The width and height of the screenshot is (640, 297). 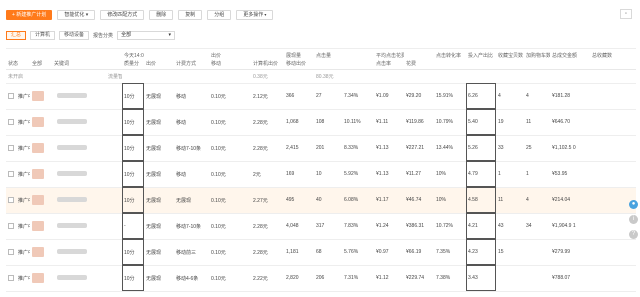 What do you see at coordinates (41, 64) in the screenshot?
I see `header-cell: 全部` at bounding box center [41, 64].